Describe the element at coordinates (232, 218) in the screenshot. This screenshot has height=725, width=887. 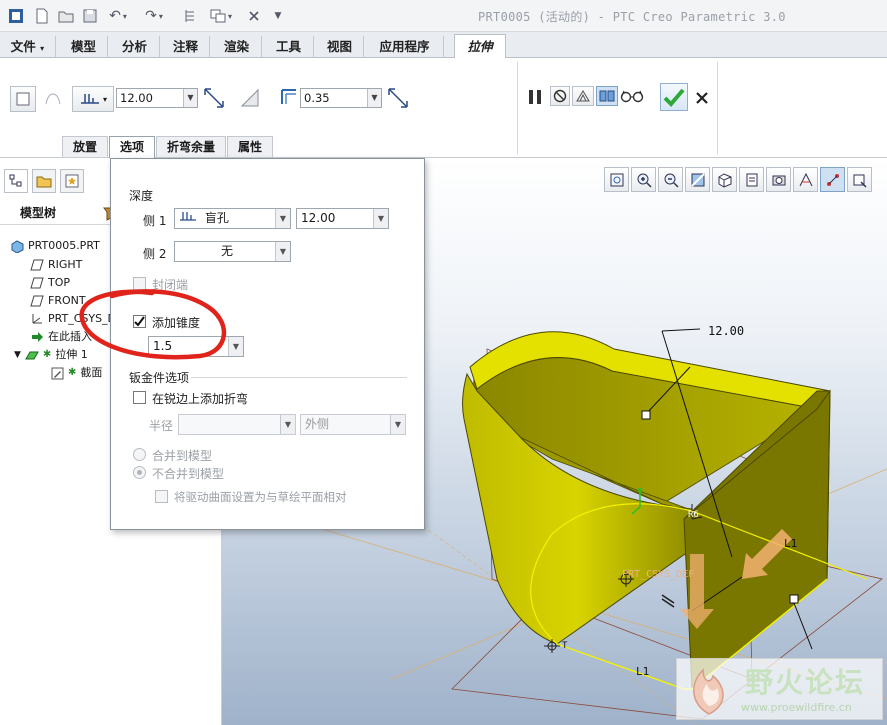
I see `side1-depth-type-select: 盲孔 ▼` at that location.